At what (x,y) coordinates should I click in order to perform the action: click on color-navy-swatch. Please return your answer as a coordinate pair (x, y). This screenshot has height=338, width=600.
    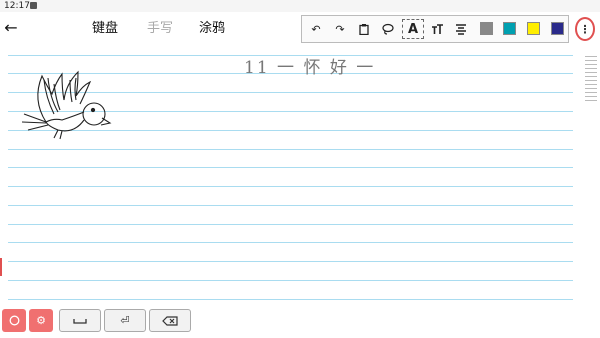
    Looking at the image, I should click on (557, 28).